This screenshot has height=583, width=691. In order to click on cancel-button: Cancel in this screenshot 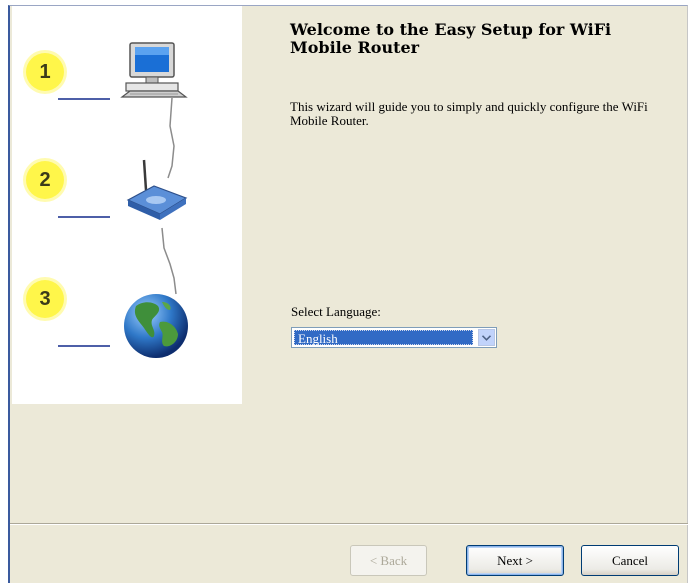, I will do `click(630, 560)`.